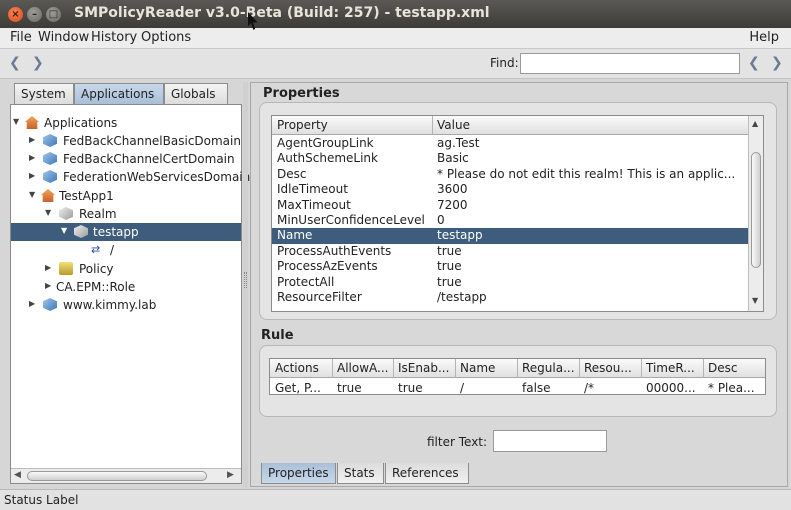  Describe the element at coordinates (110, 305) in the screenshot. I see `tree-node-label: www.kimmy.lab` at that location.